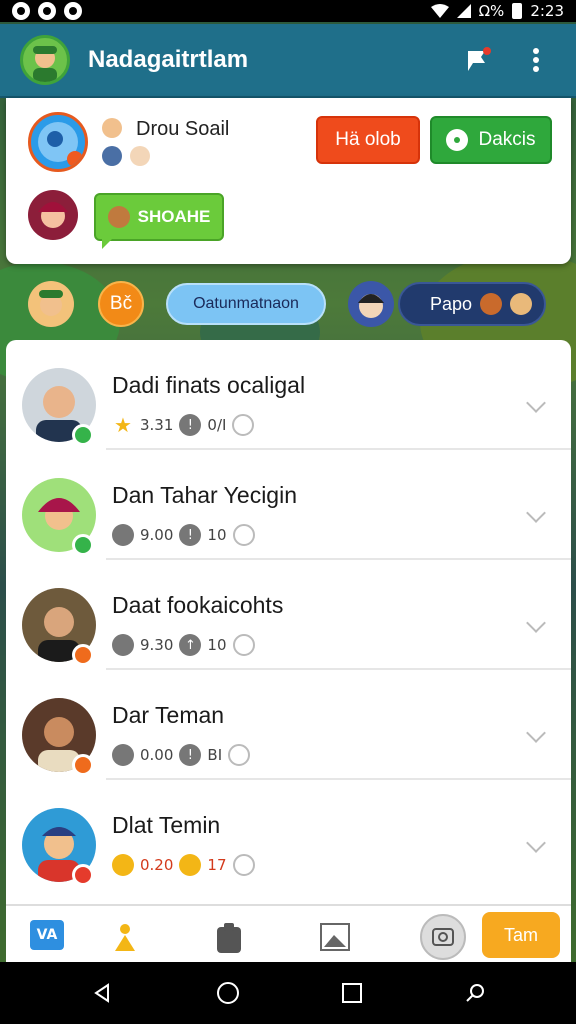 This screenshot has height=1024, width=576. What do you see at coordinates (168, 715) in the screenshot?
I see `contact-name: Dar Teman` at bounding box center [168, 715].